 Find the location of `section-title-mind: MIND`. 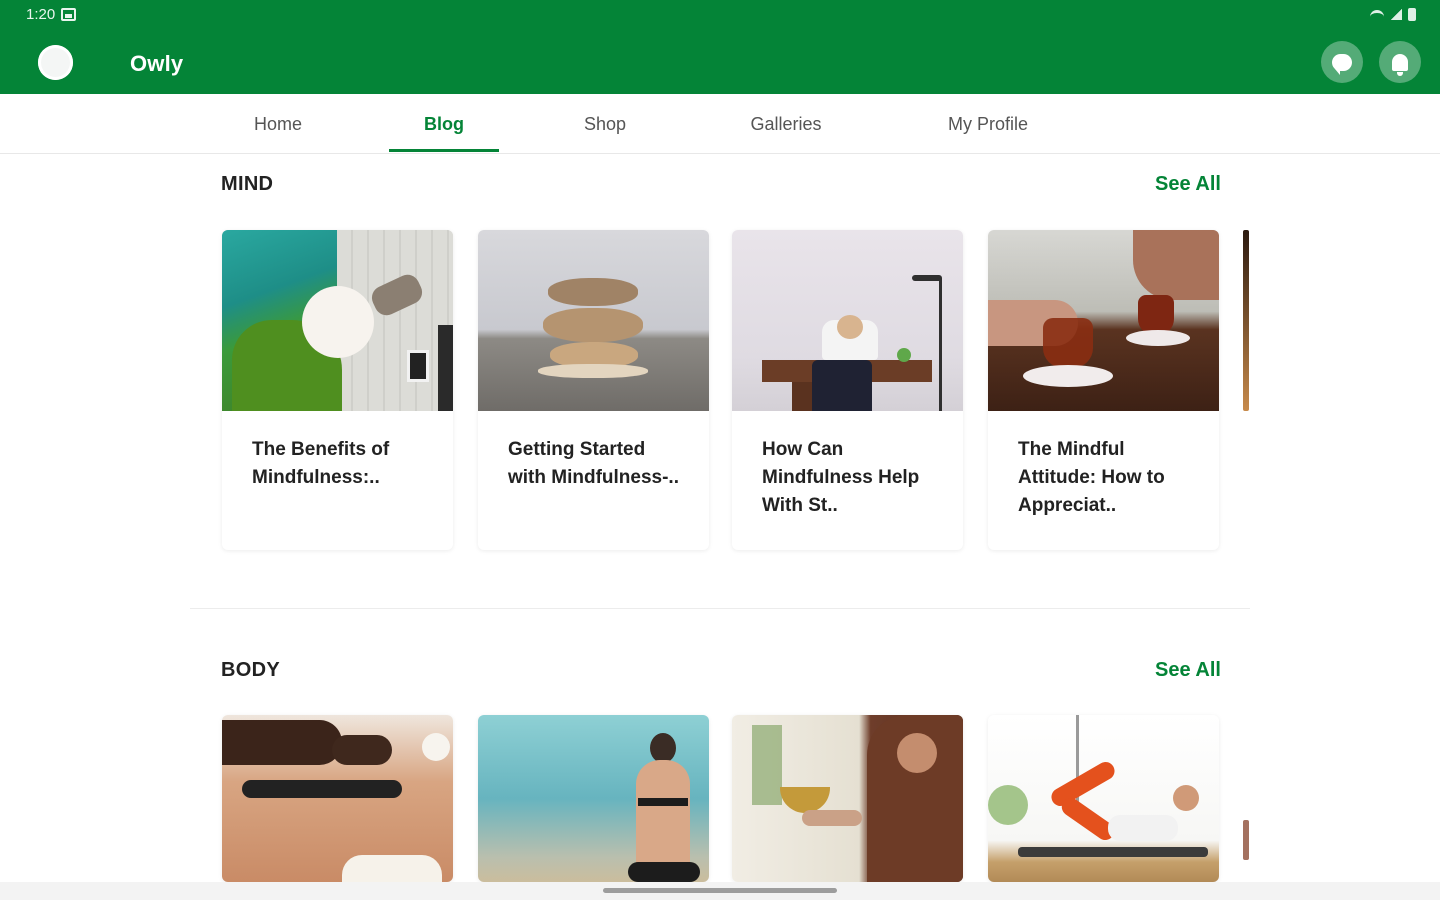

section-title-mind: MIND is located at coordinates (247, 184).